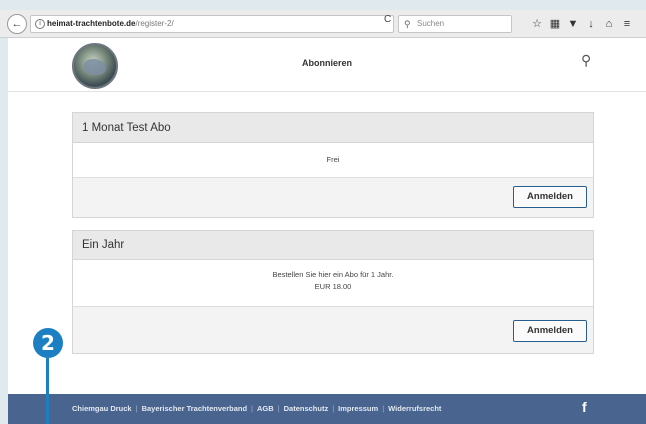 This screenshot has height=424, width=646. Describe the element at coordinates (194, 408) in the screenshot. I see `footer-link-trachtenverband: Bayerischer Trachtenverband` at that location.